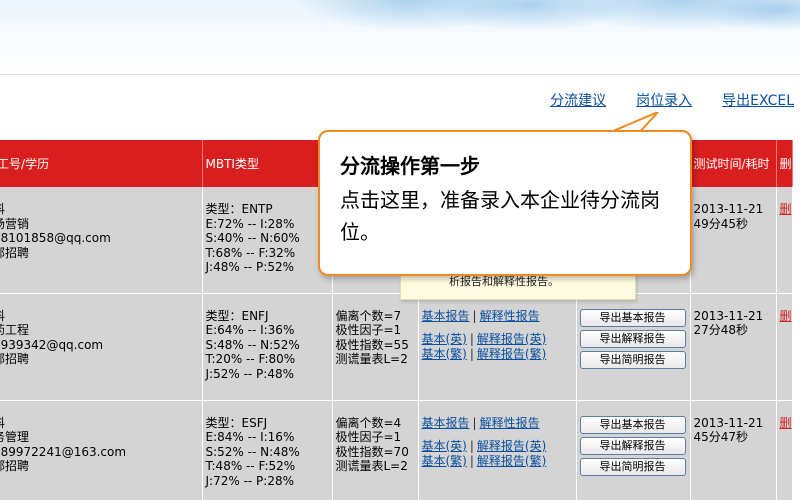  Describe the element at coordinates (784, 163) in the screenshot. I see `col-header-delete: 删` at that location.